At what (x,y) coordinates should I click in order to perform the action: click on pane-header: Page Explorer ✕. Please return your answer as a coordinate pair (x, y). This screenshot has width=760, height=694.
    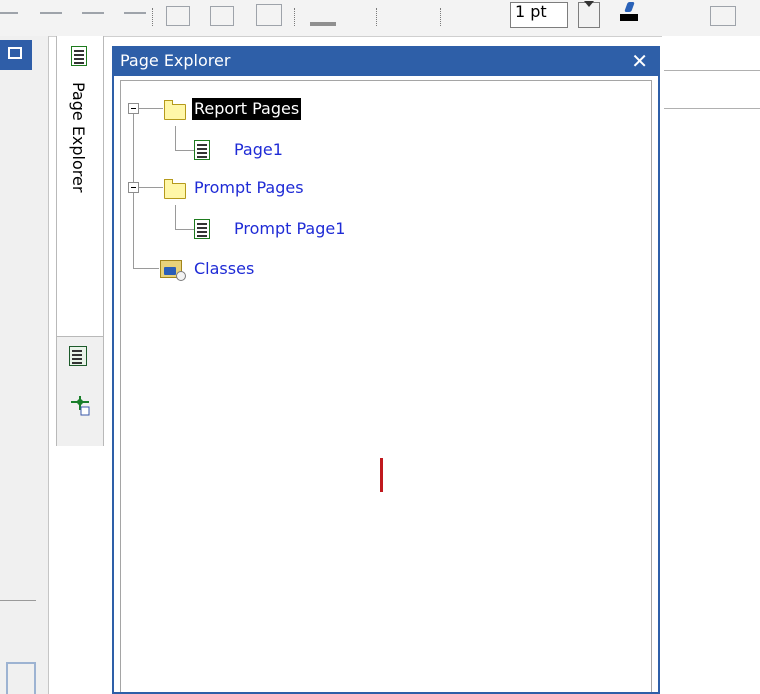
    Looking at the image, I should click on (386, 61).